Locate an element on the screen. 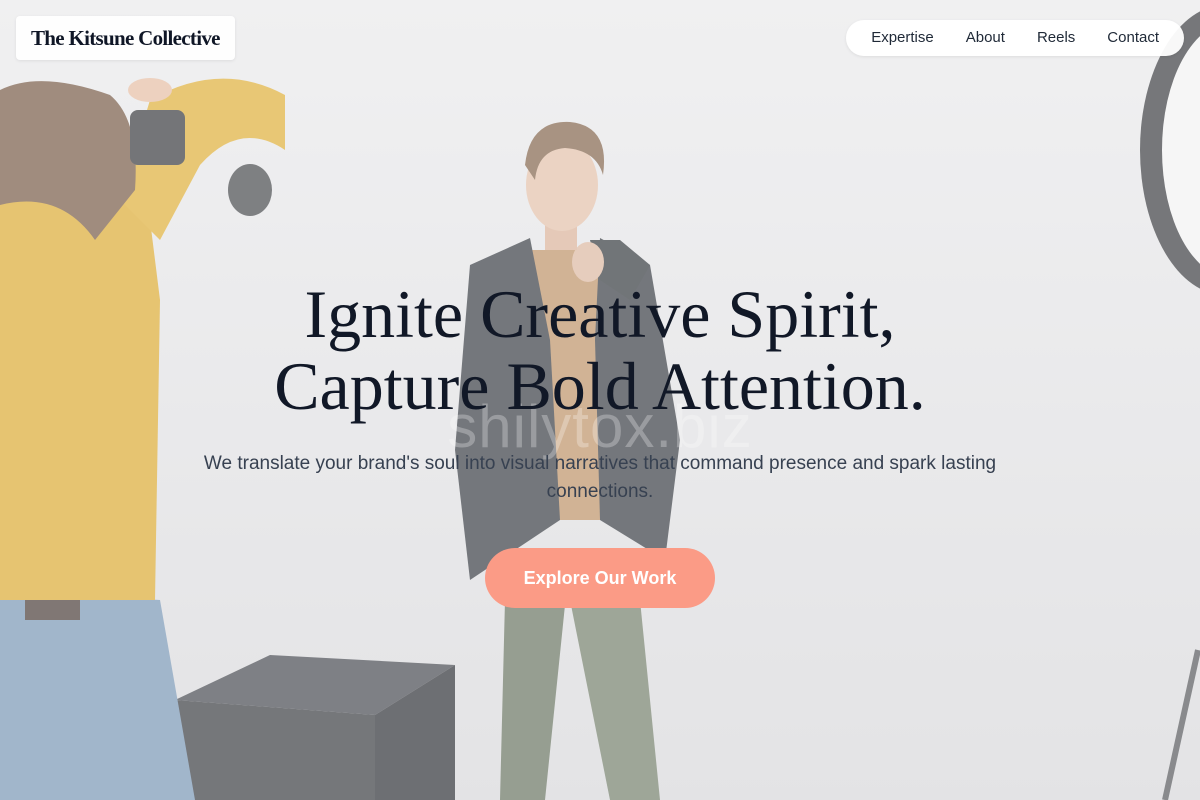  main-nav: Expertise About Reels Contact is located at coordinates (1015, 38).